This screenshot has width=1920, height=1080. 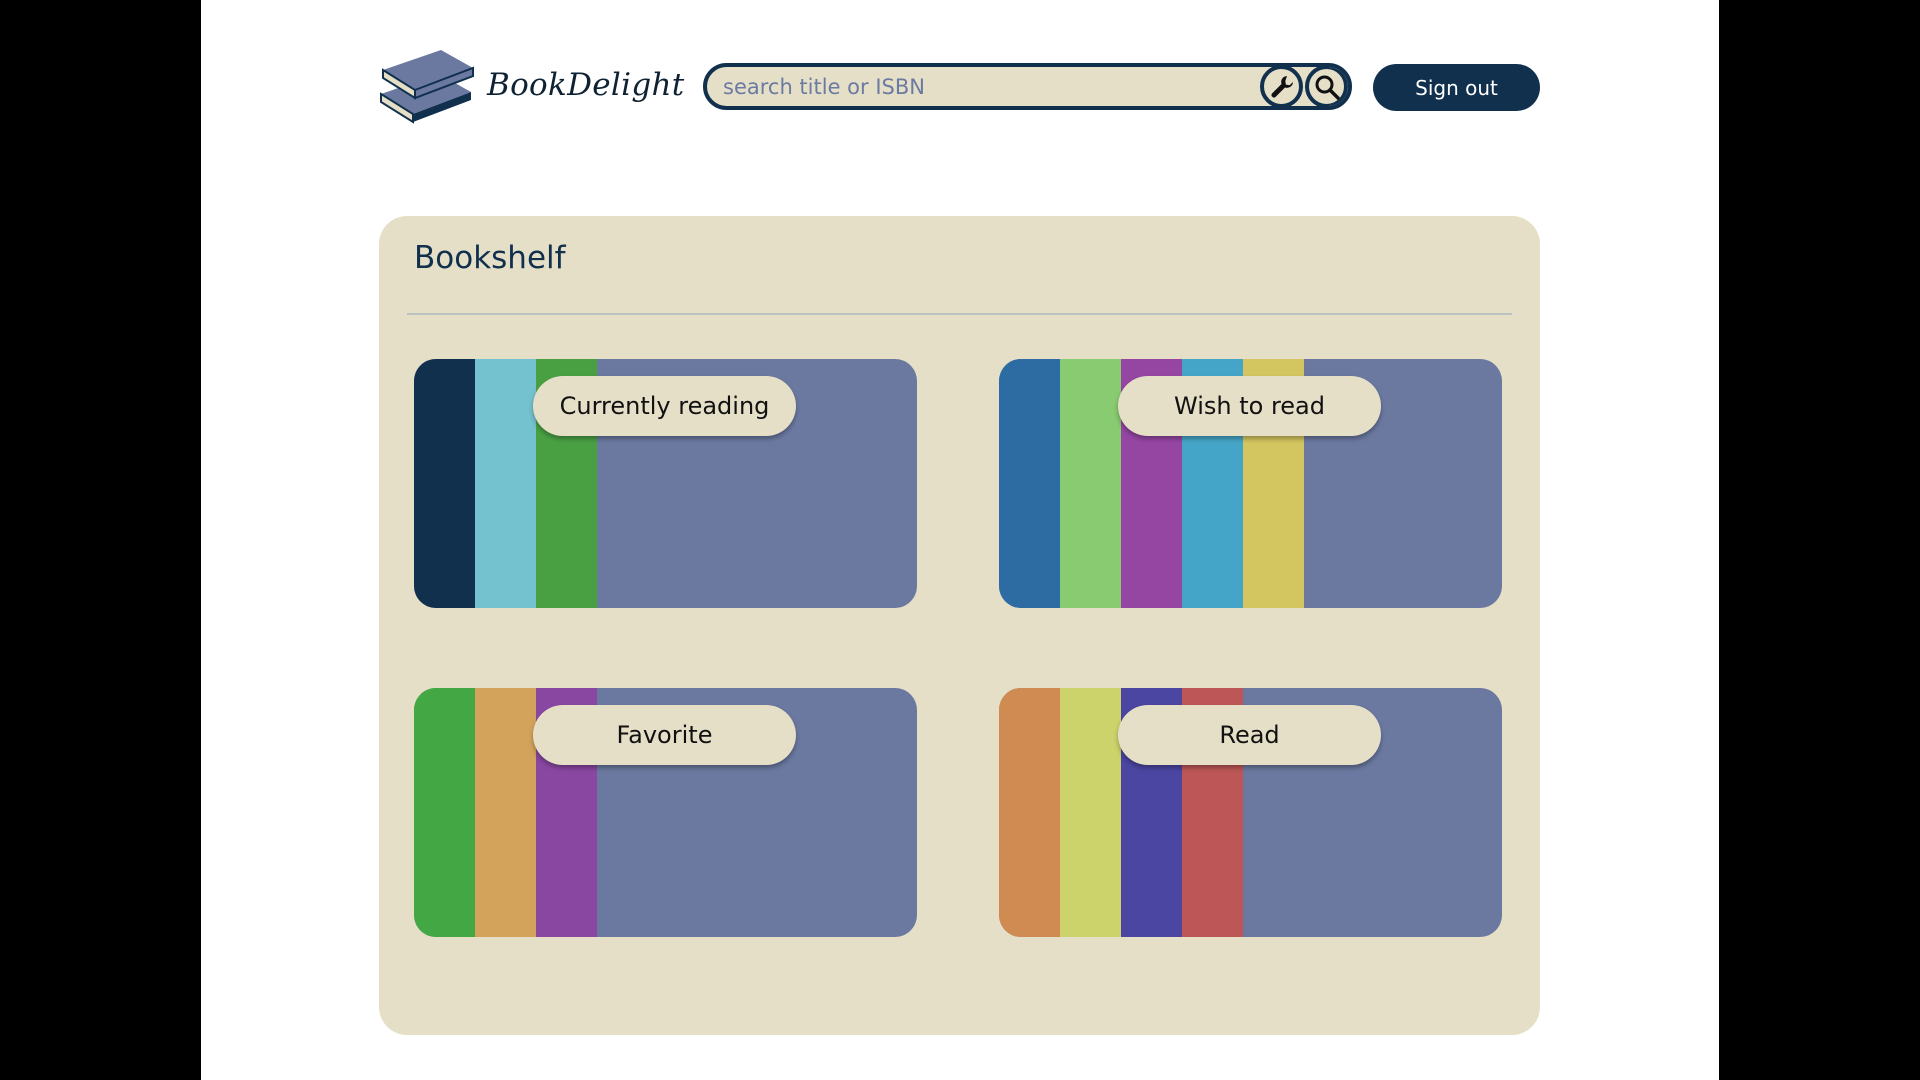 I want to click on bookshelf-title: Bookshelf, so click(x=490, y=258).